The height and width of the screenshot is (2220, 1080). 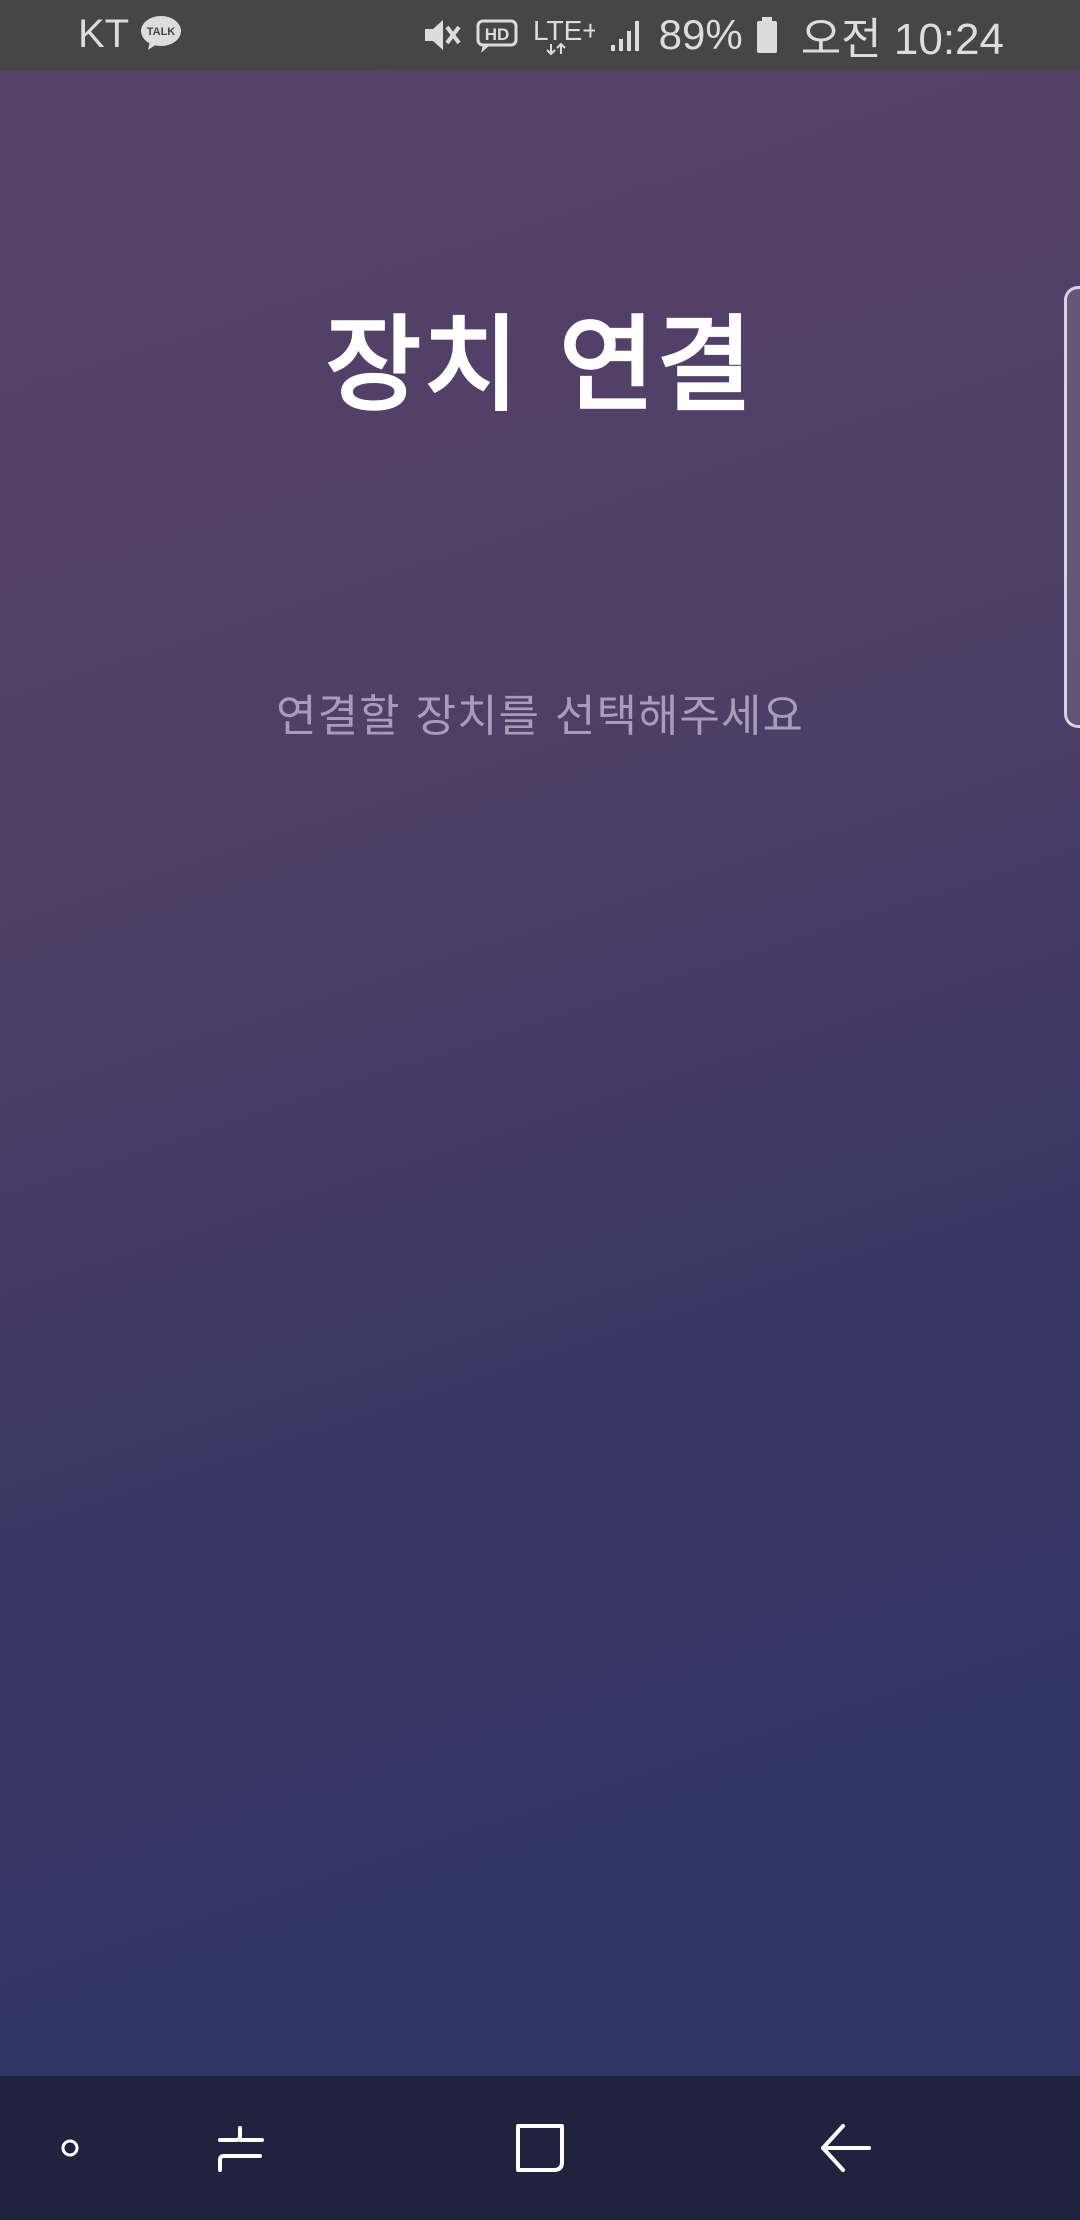 What do you see at coordinates (902, 39) in the screenshot?
I see `clock: 오전 10:24` at bounding box center [902, 39].